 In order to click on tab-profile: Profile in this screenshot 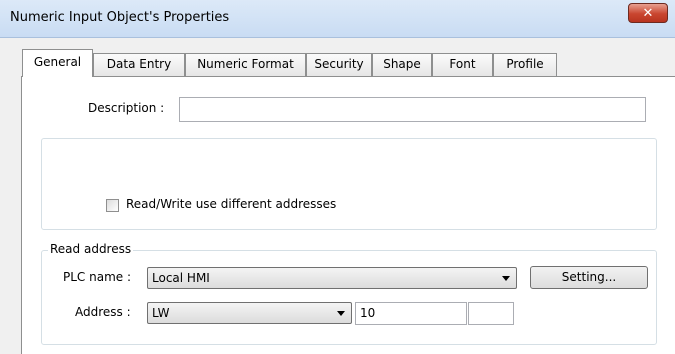, I will do `click(525, 64)`.